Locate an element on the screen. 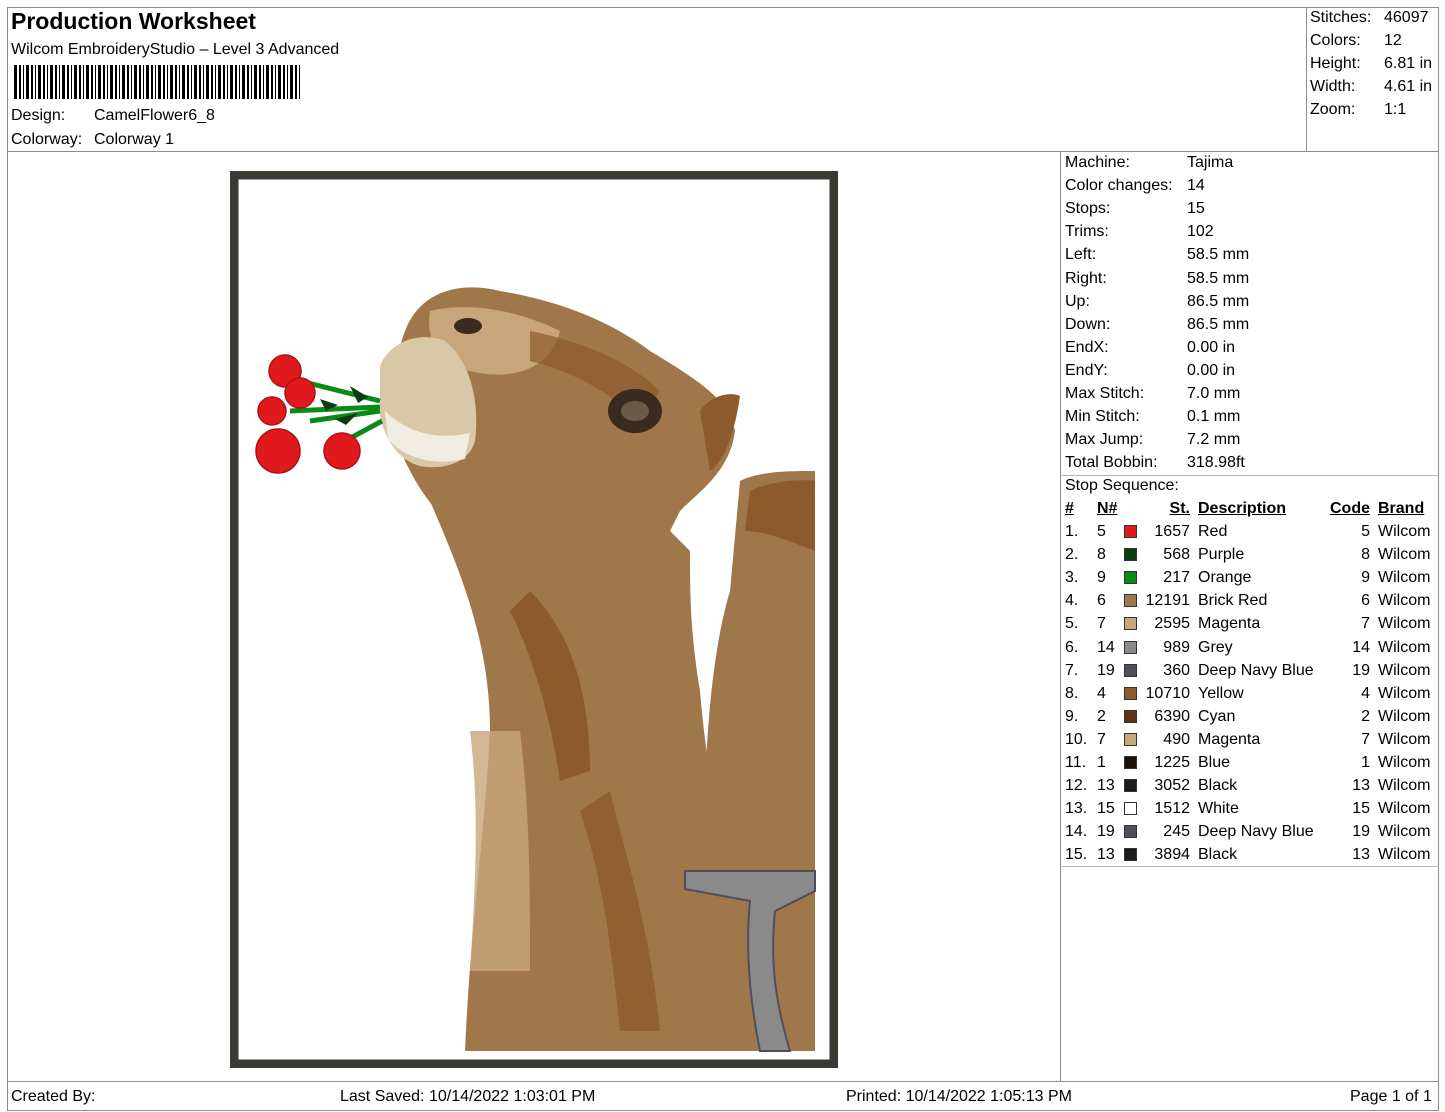 The height and width of the screenshot is (1112, 1445). machine-info-label: Up: is located at coordinates (1077, 301).